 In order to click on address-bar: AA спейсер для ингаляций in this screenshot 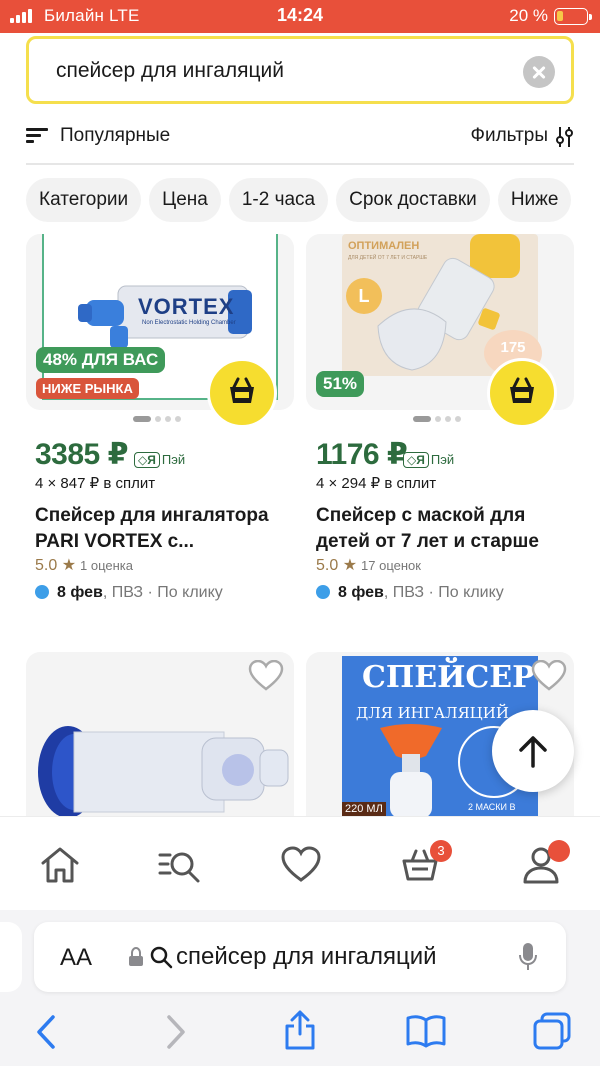, I will do `click(300, 957)`.